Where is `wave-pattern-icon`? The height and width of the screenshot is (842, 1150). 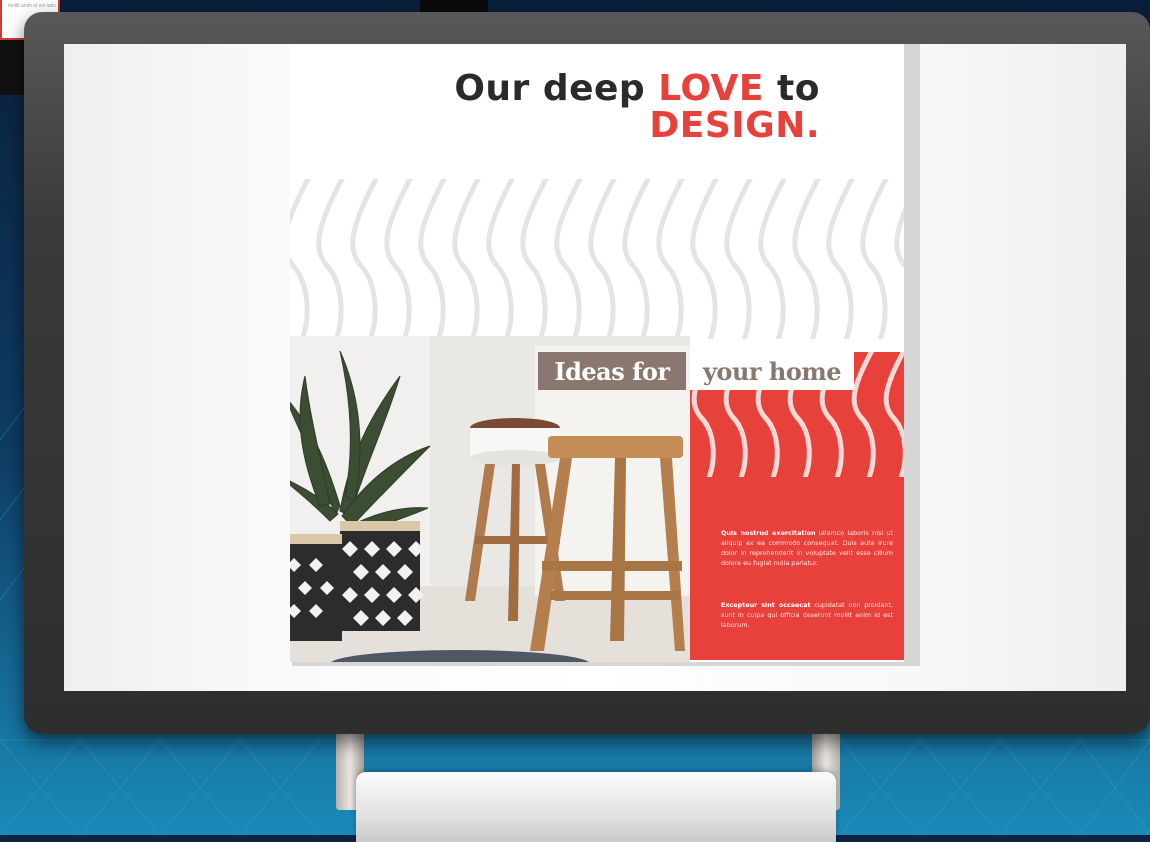
wave-pattern-icon is located at coordinates (597, 259).